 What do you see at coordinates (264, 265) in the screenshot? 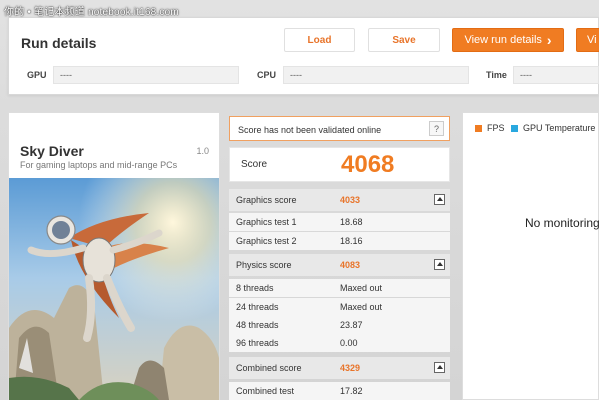
I see `section-label: Physics score` at bounding box center [264, 265].